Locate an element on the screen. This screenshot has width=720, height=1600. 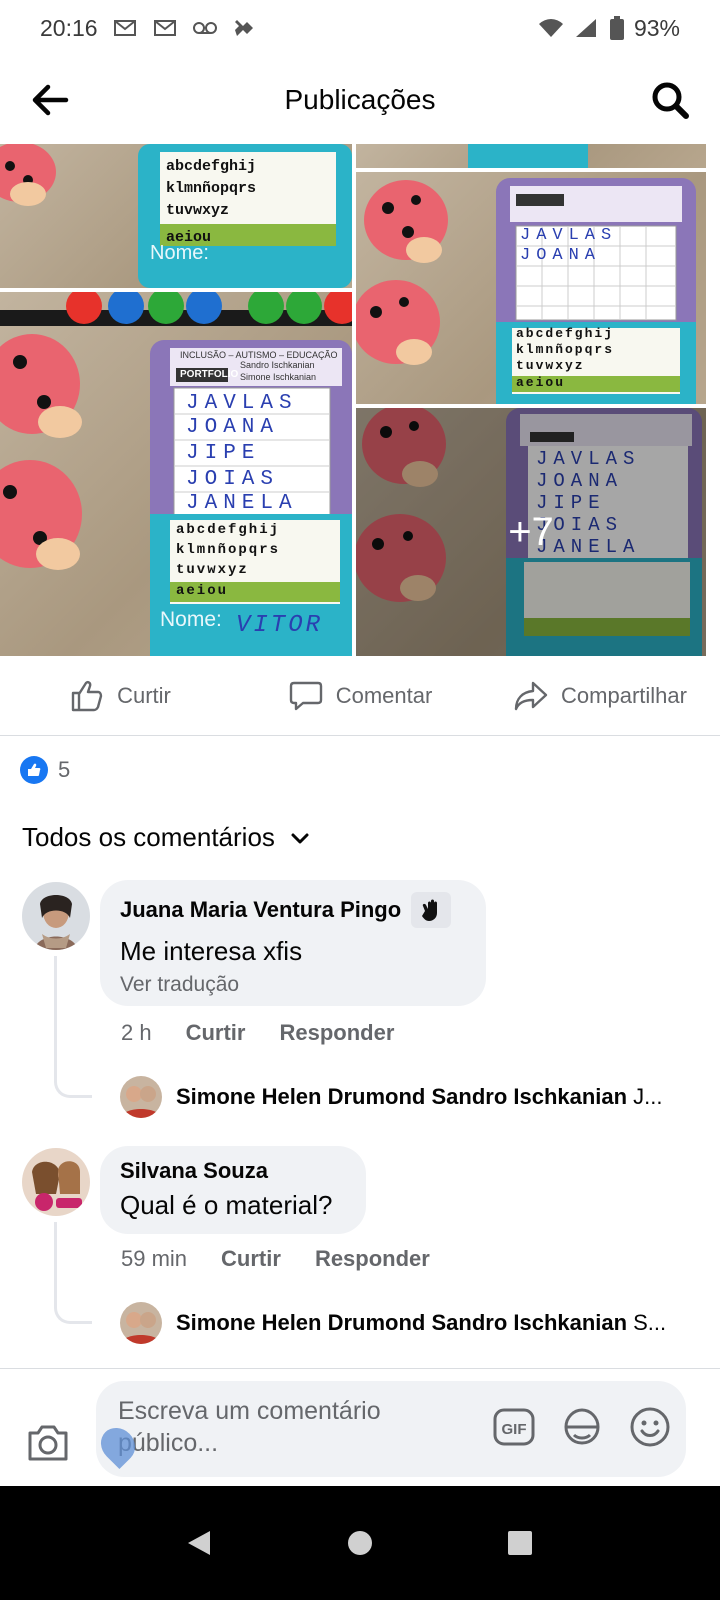
reply-avatar is located at coordinates (141, 1097).